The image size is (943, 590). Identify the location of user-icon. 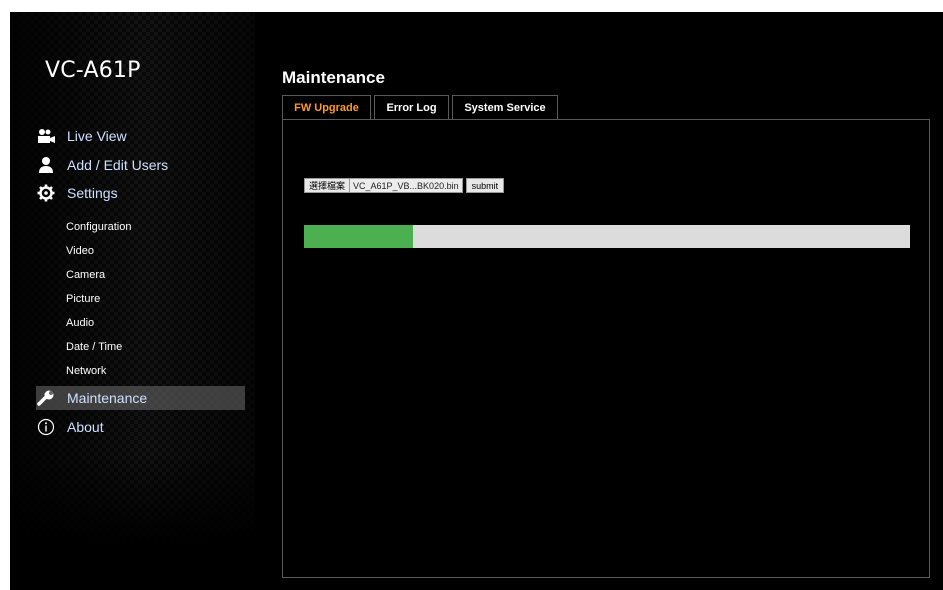
(46, 165).